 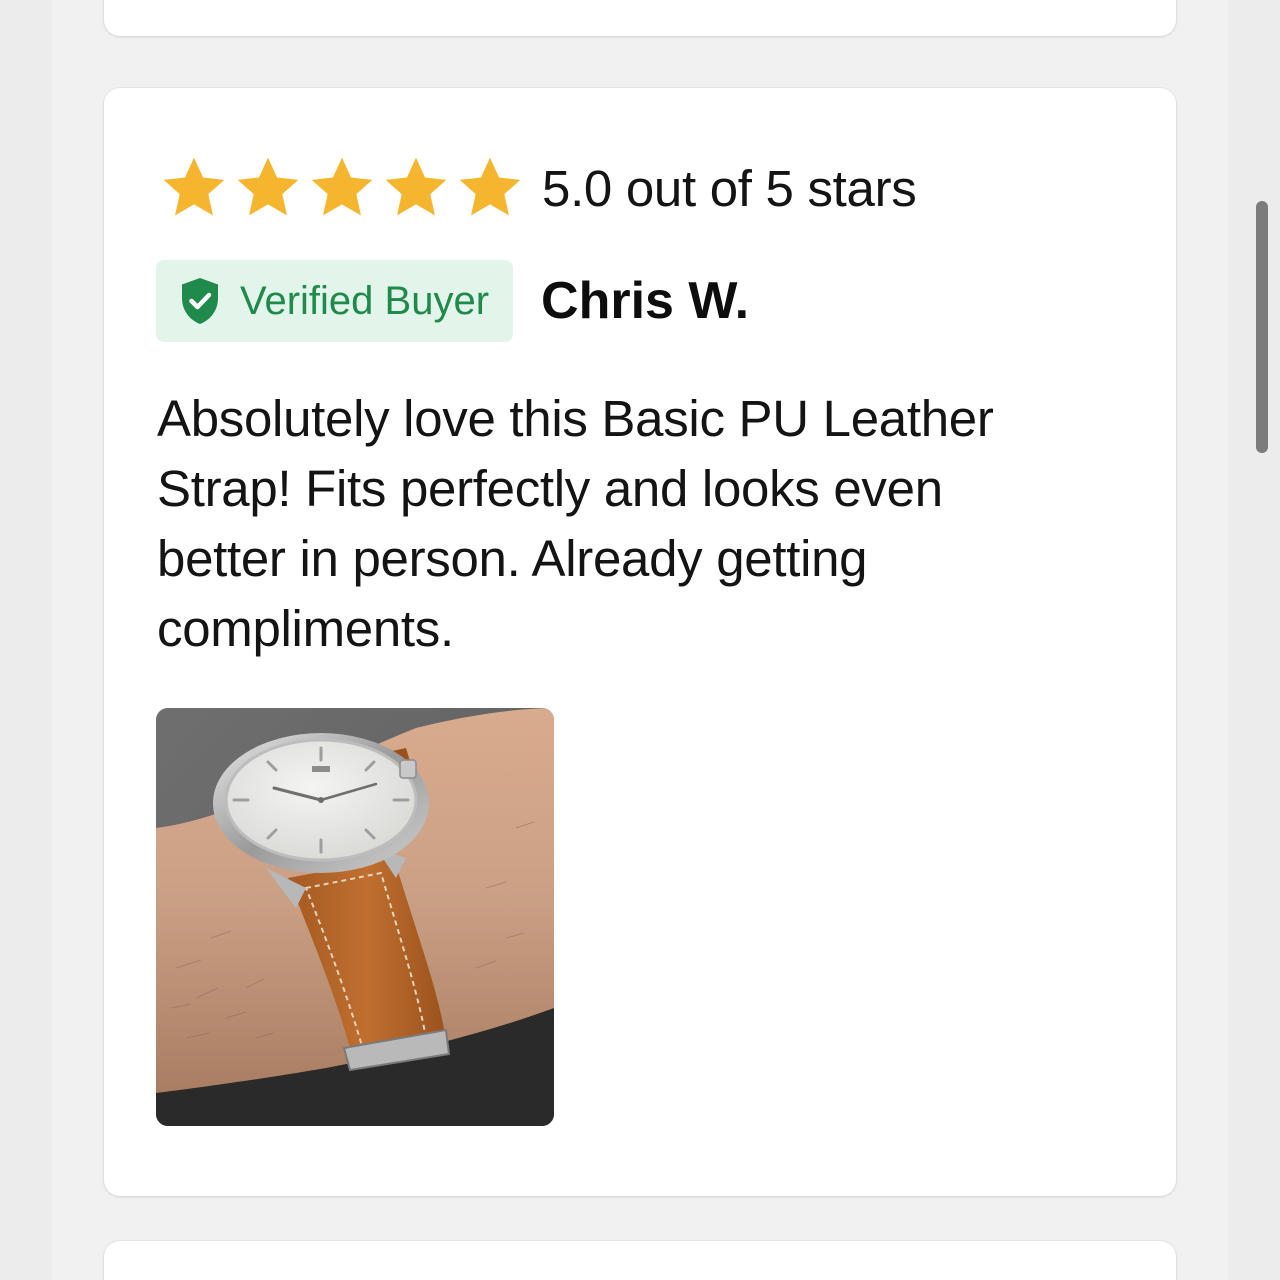 I want to click on scrollbar-thumb, so click(x=1262, y=327).